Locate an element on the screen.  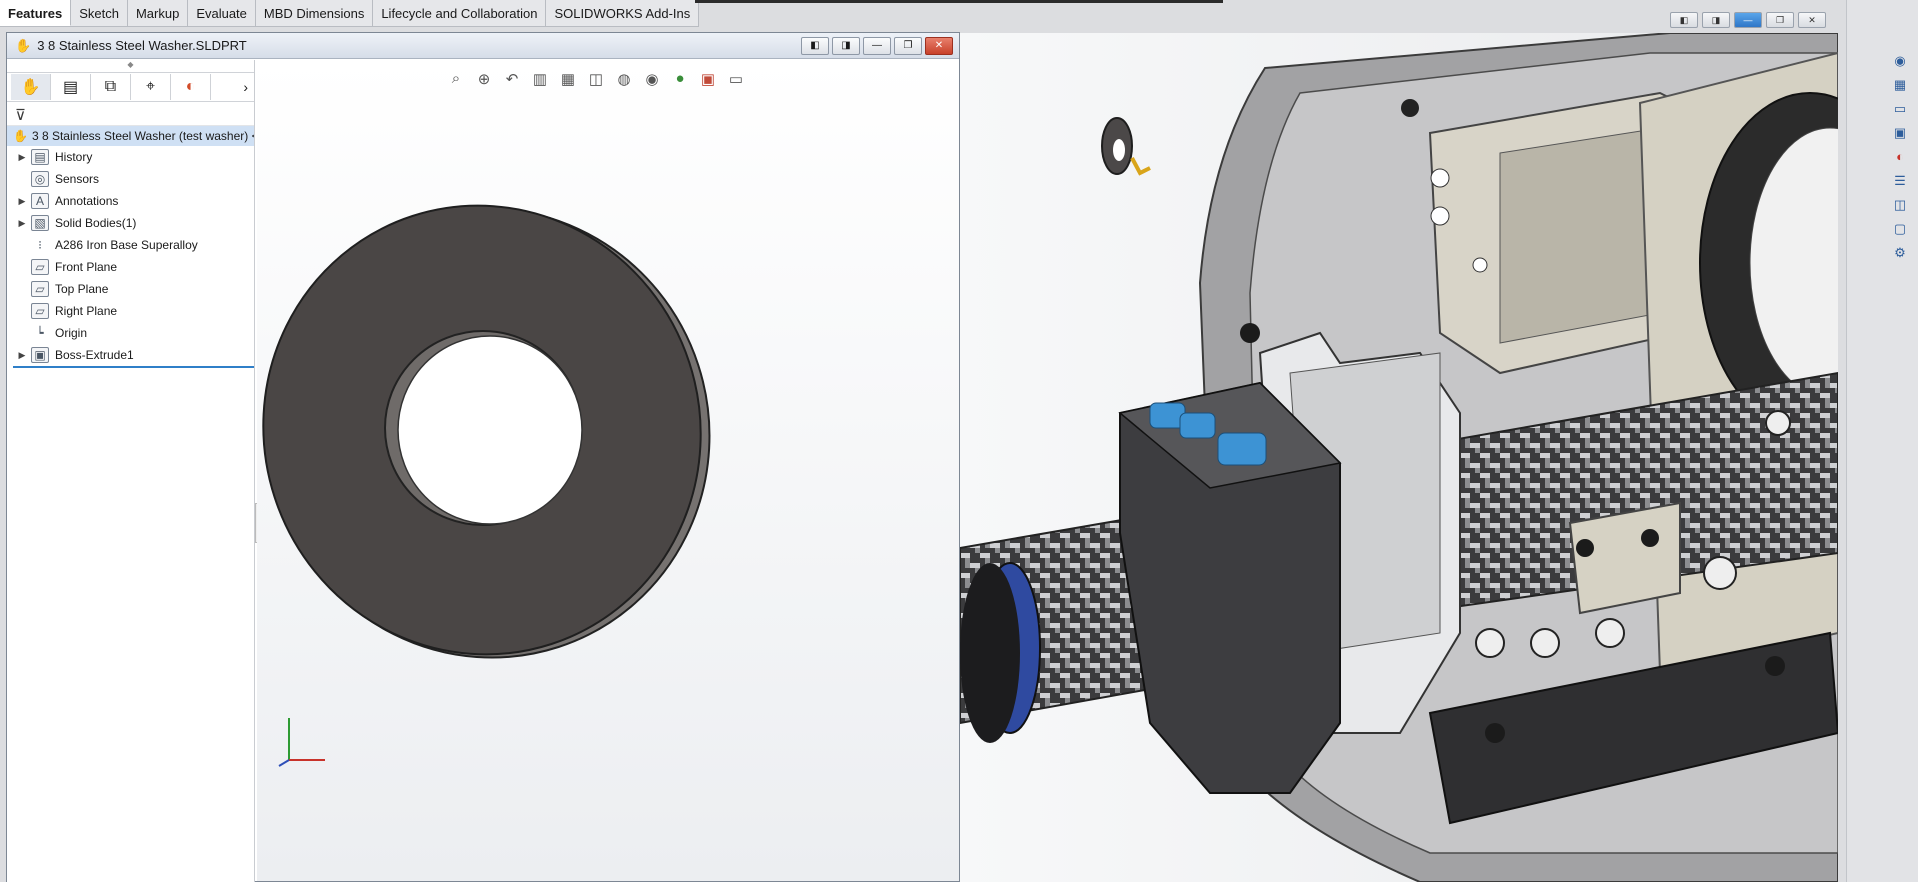
tree-node: ◎ Sensors is located at coordinates (133, 179).